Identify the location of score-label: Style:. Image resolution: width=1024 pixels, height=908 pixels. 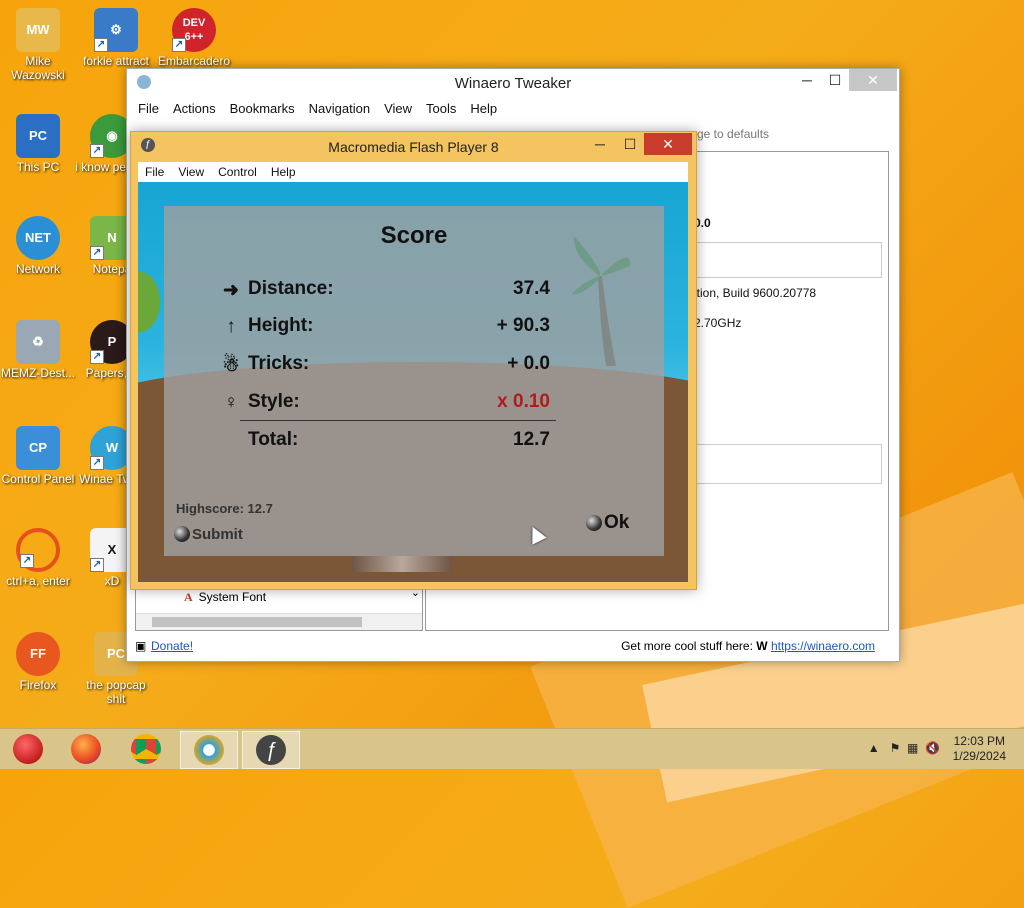
(274, 401).